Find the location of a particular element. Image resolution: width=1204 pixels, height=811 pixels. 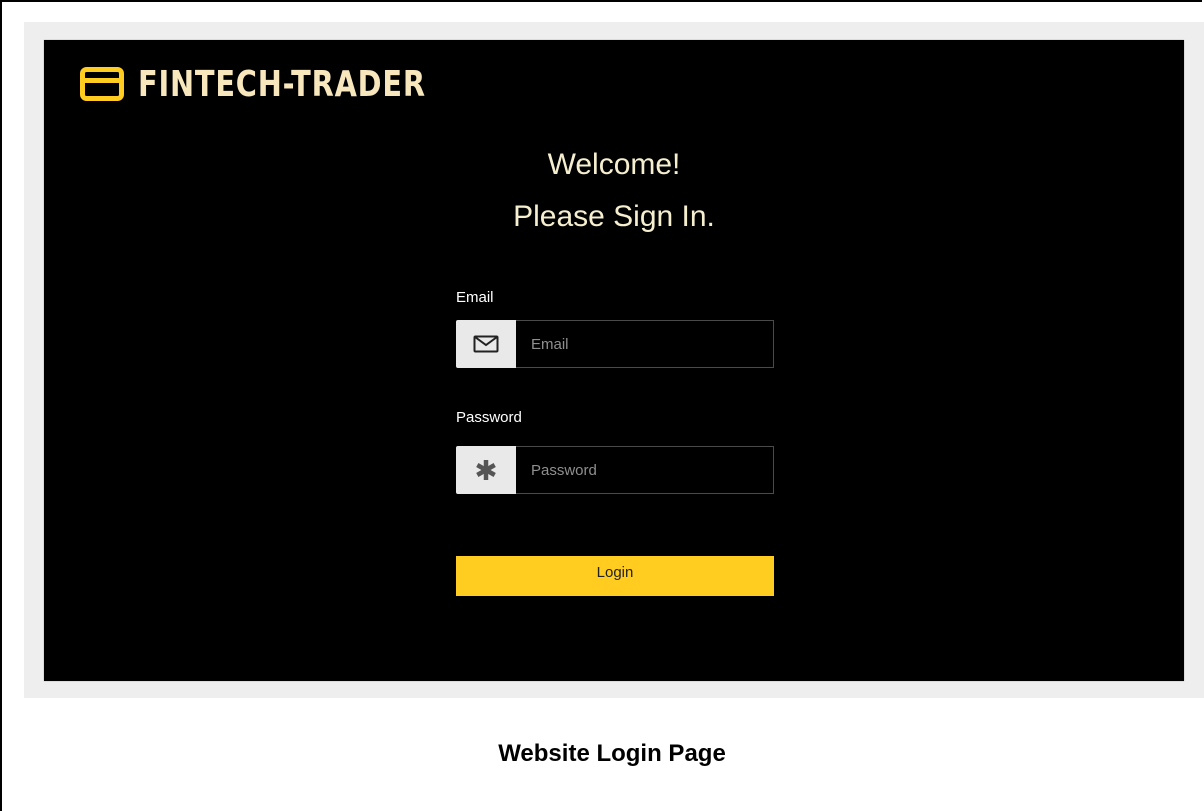

brand-name: FINTECH-TRADER is located at coordinates (282, 84).